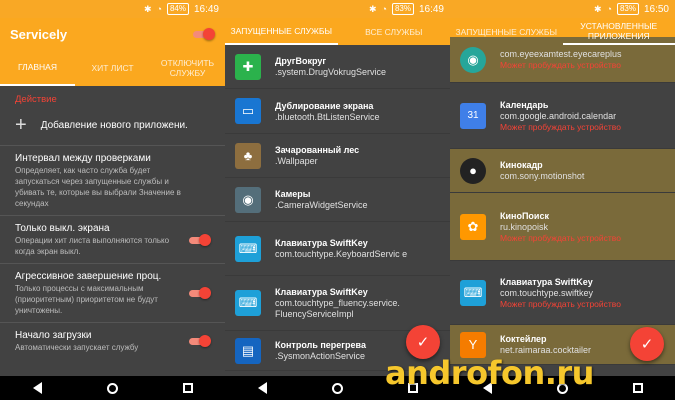 The image size is (675, 400). Describe the element at coordinates (618, 31) in the screenshot. I see `tab-installed-apps: УСТАНОВЛЕННЫЕ ПРИЛОЖЕНИЯ` at that location.